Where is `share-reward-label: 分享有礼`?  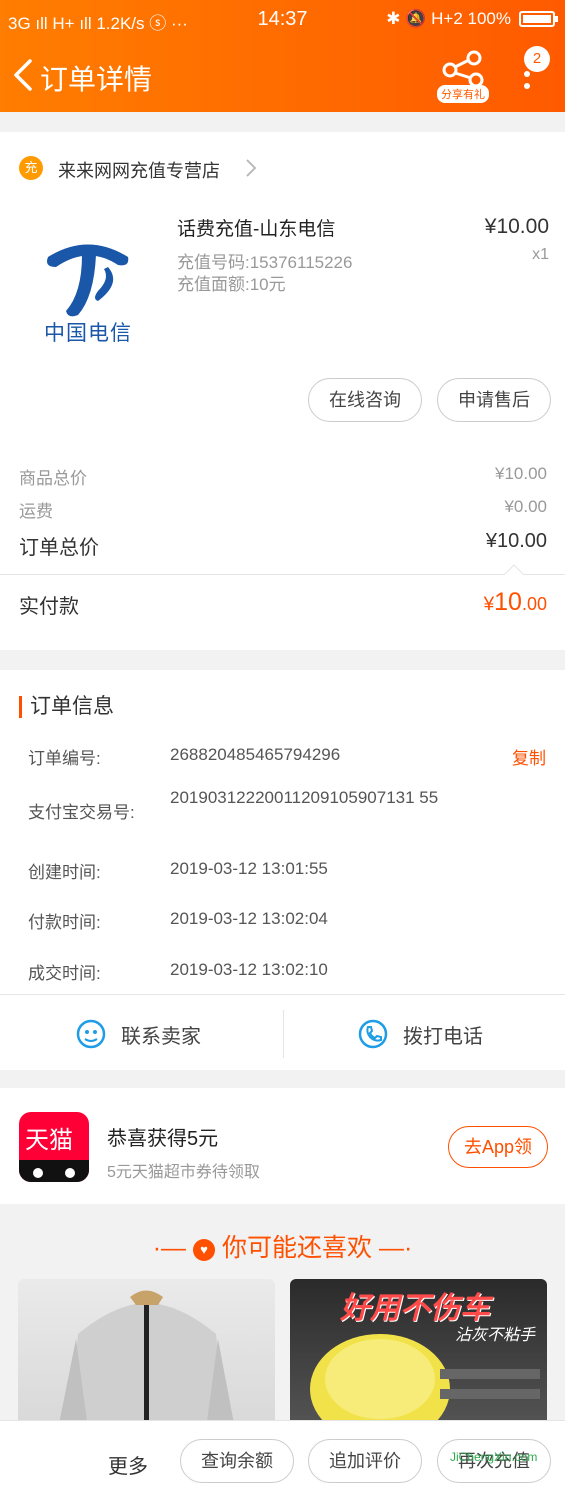 share-reward-label: 分享有礼 is located at coordinates (463, 94).